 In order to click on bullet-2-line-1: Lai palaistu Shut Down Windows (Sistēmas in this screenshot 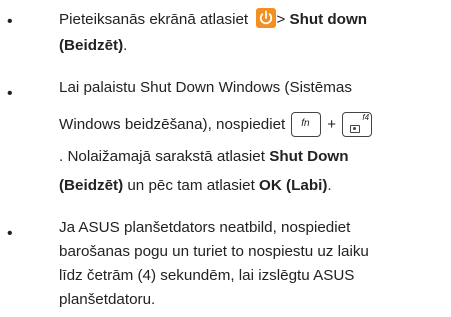, I will do `click(205, 87)`.